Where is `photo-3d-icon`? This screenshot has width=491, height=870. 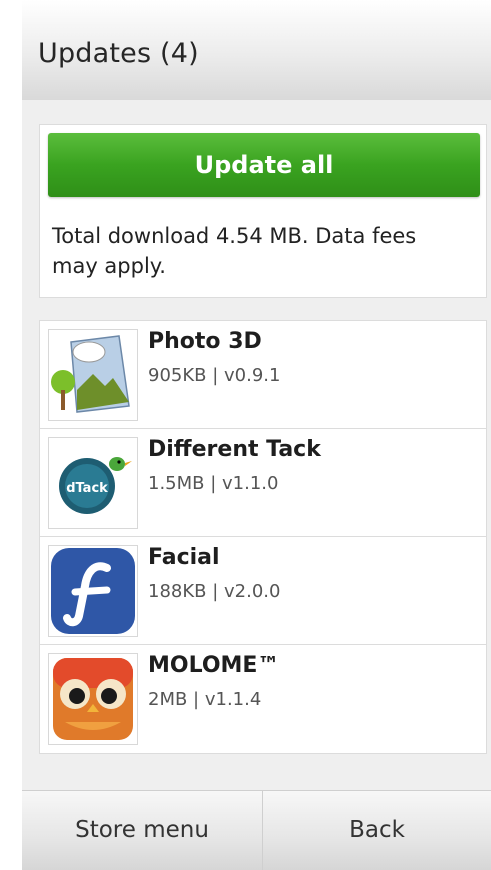 photo-3d-icon is located at coordinates (93, 375).